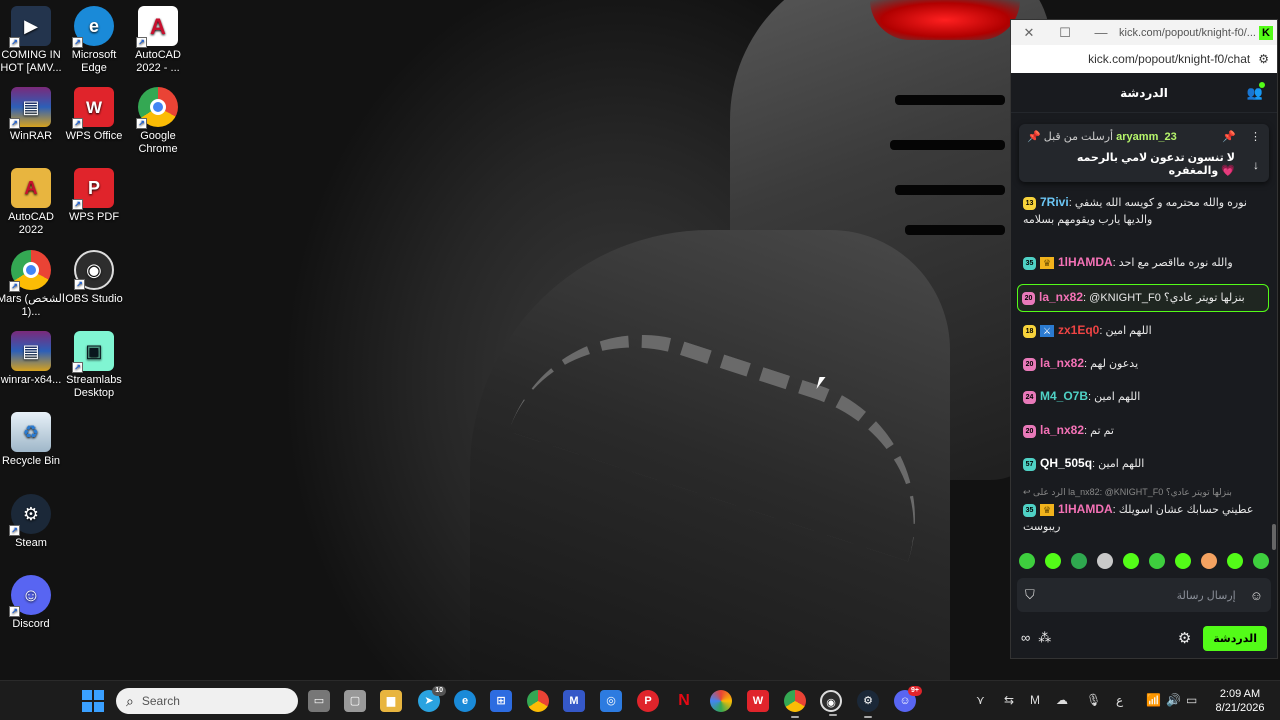  What do you see at coordinates (908, 699) in the screenshot?
I see `discord-taskbar-icon: ☺ 9+` at bounding box center [908, 699].